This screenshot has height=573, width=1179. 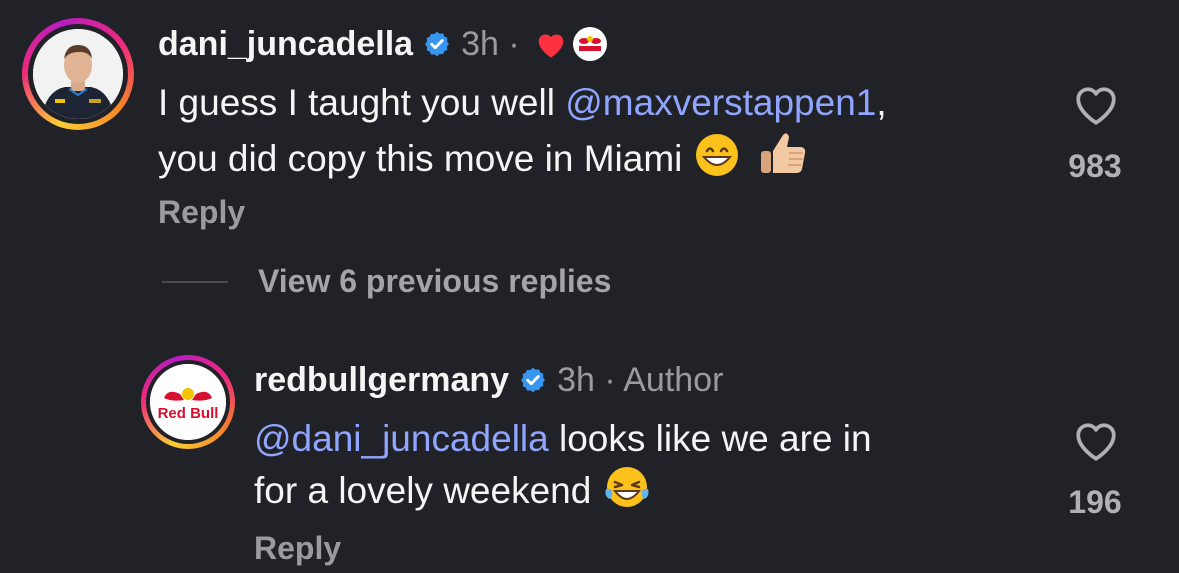 What do you see at coordinates (428, 490) in the screenshot?
I see `comment-text: for a lovely weekend` at bounding box center [428, 490].